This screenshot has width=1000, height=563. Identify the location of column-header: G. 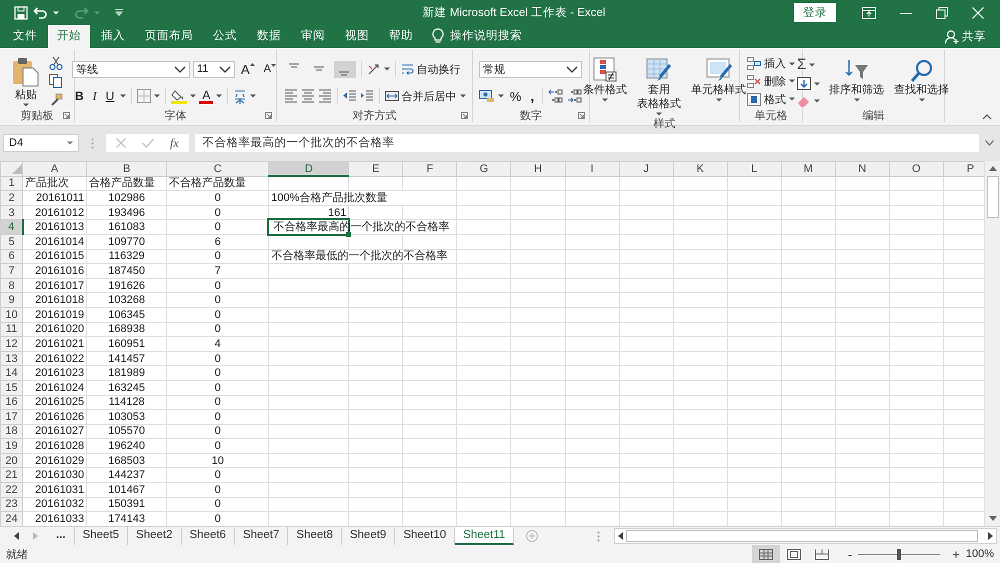
(483, 169).